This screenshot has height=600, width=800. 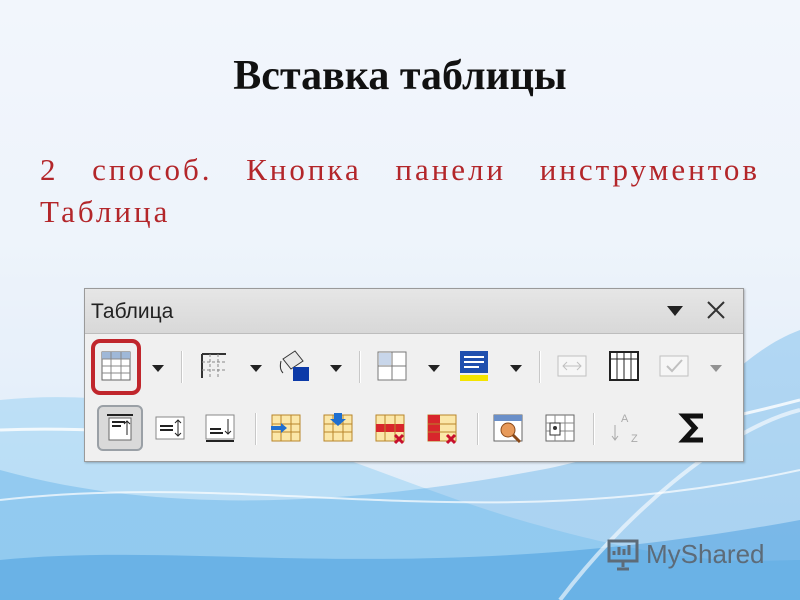 What do you see at coordinates (716, 310) in the screenshot?
I see `close-icon` at bounding box center [716, 310].